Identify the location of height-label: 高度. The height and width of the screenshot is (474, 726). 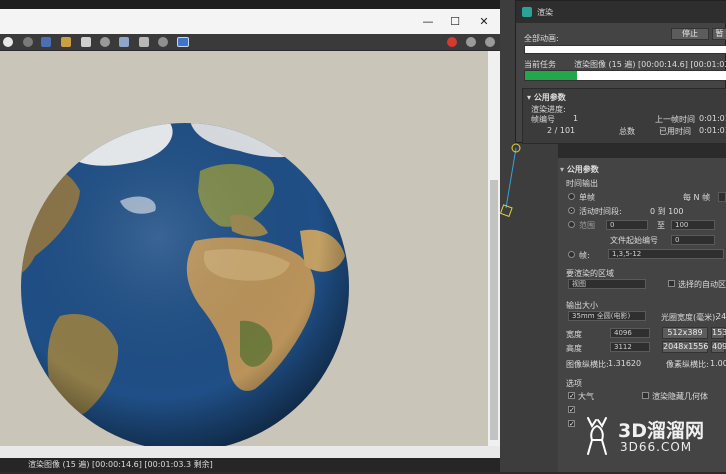
(574, 348).